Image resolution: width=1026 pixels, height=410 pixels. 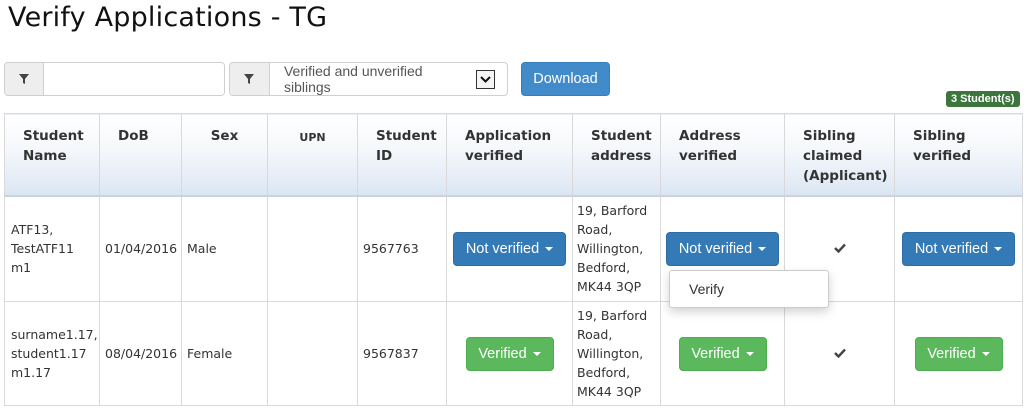 What do you see at coordinates (402, 248) in the screenshot?
I see `student-id-cell: 9567763` at bounding box center [402, 248].